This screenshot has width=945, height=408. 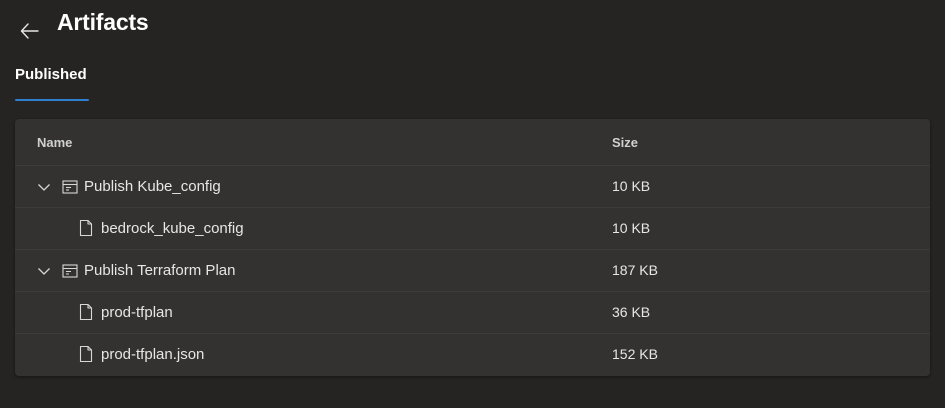 What do you see at coordinates (631, 228) in the screenshot?
I see `file-size: 10 KB` at bounding box center [631, 228].